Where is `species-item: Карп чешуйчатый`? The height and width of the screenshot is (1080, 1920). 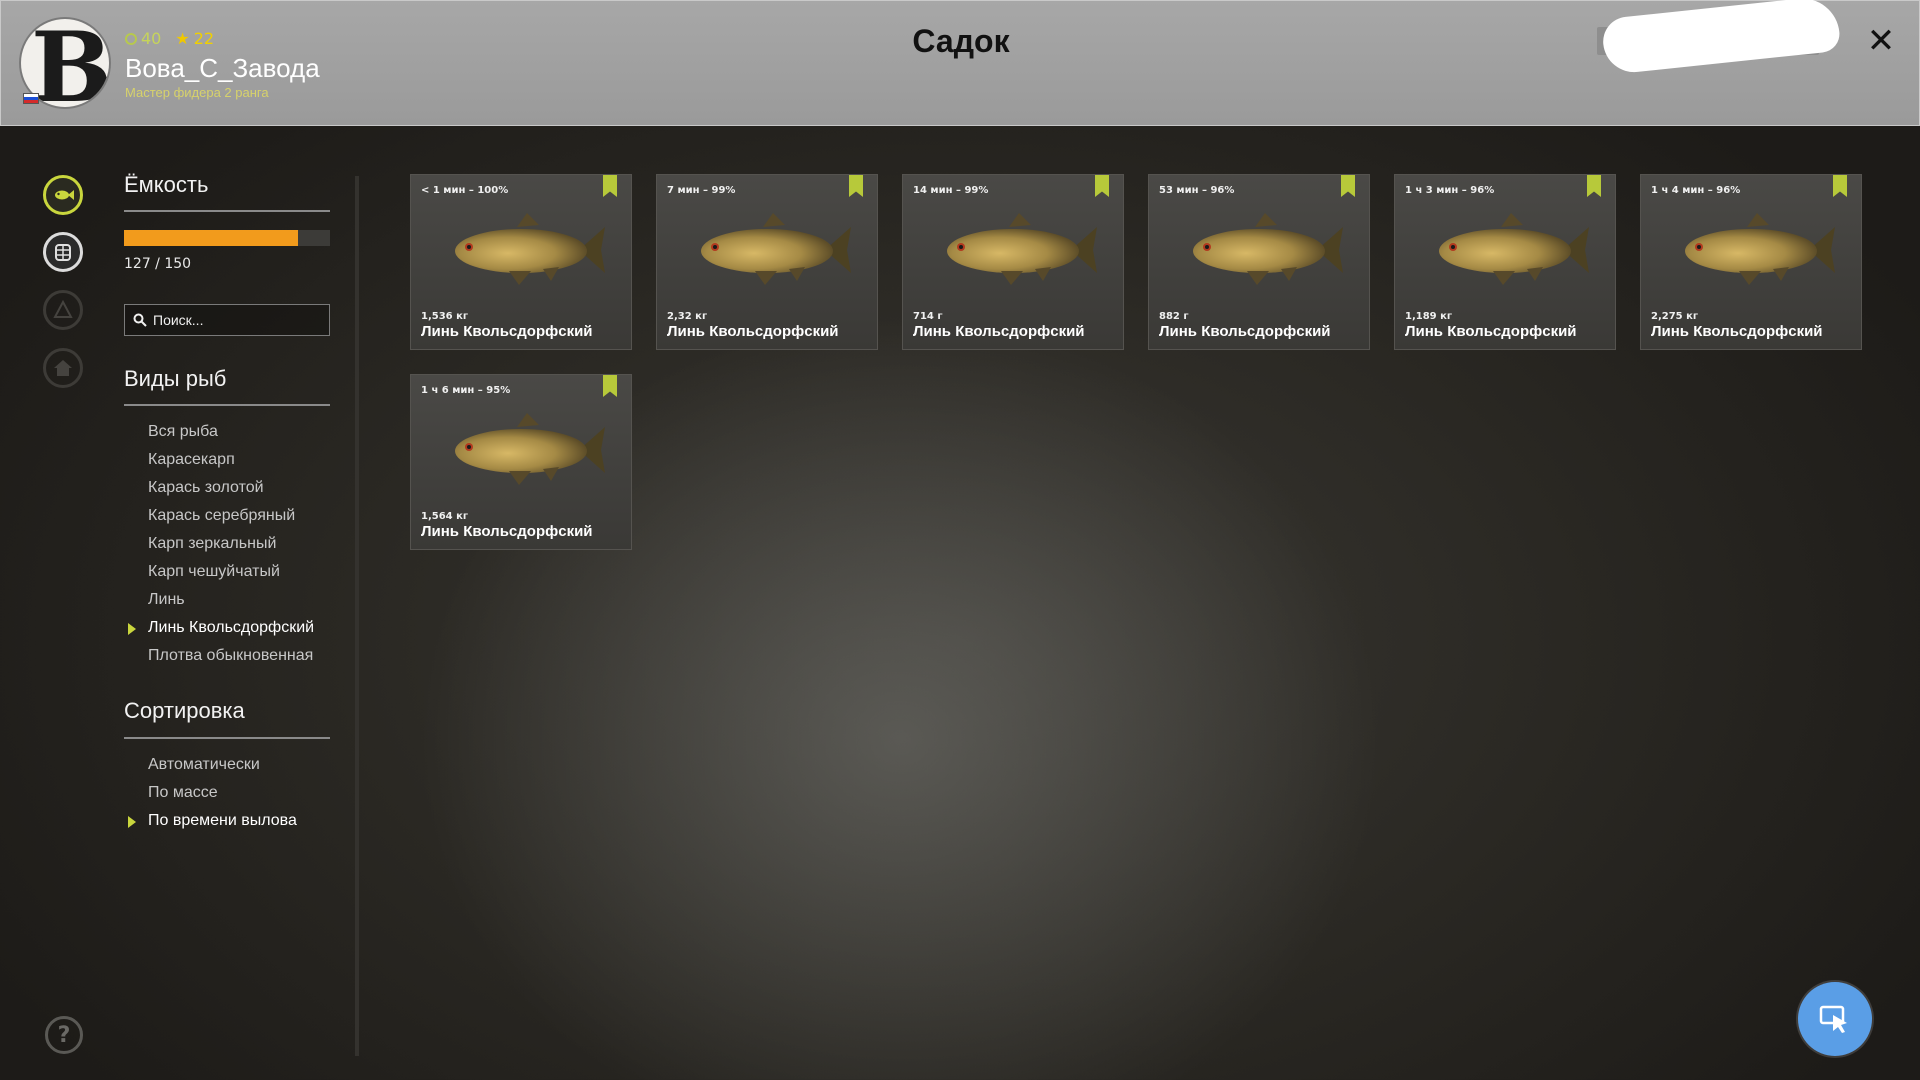
species-item: Карп чешуйчатый is located at coordinates (231, 572).